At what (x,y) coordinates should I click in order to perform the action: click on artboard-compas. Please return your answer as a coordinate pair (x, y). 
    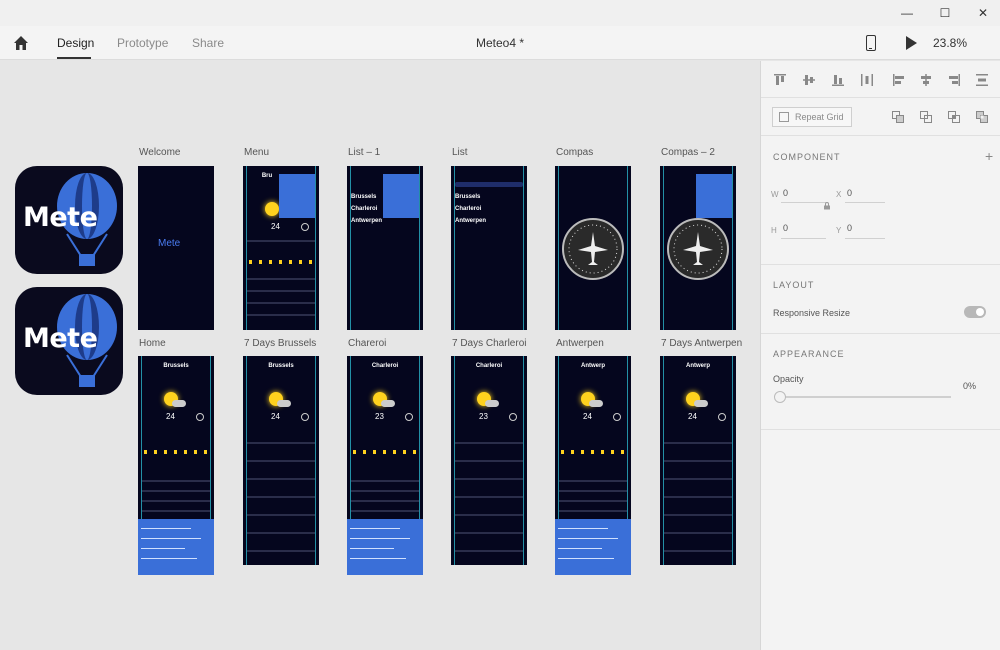
    Looking at the image, I should click on (593, 248).